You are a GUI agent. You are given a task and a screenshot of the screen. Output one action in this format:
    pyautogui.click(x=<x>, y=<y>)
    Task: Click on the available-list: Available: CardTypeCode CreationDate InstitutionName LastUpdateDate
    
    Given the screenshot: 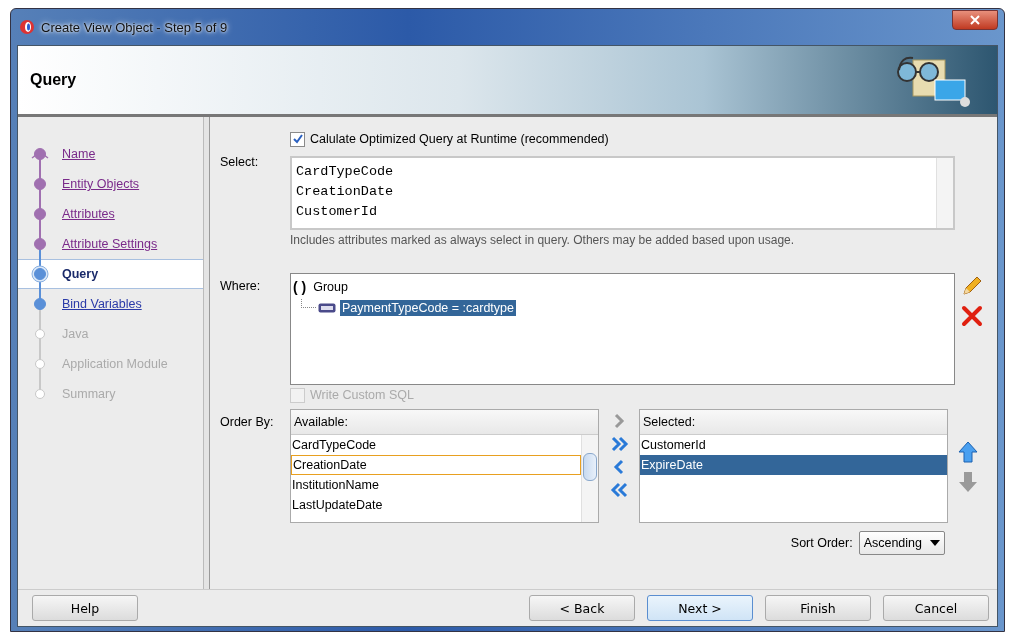 What is the action you would take?
    pyautogui.click(x=444, y=466)
    